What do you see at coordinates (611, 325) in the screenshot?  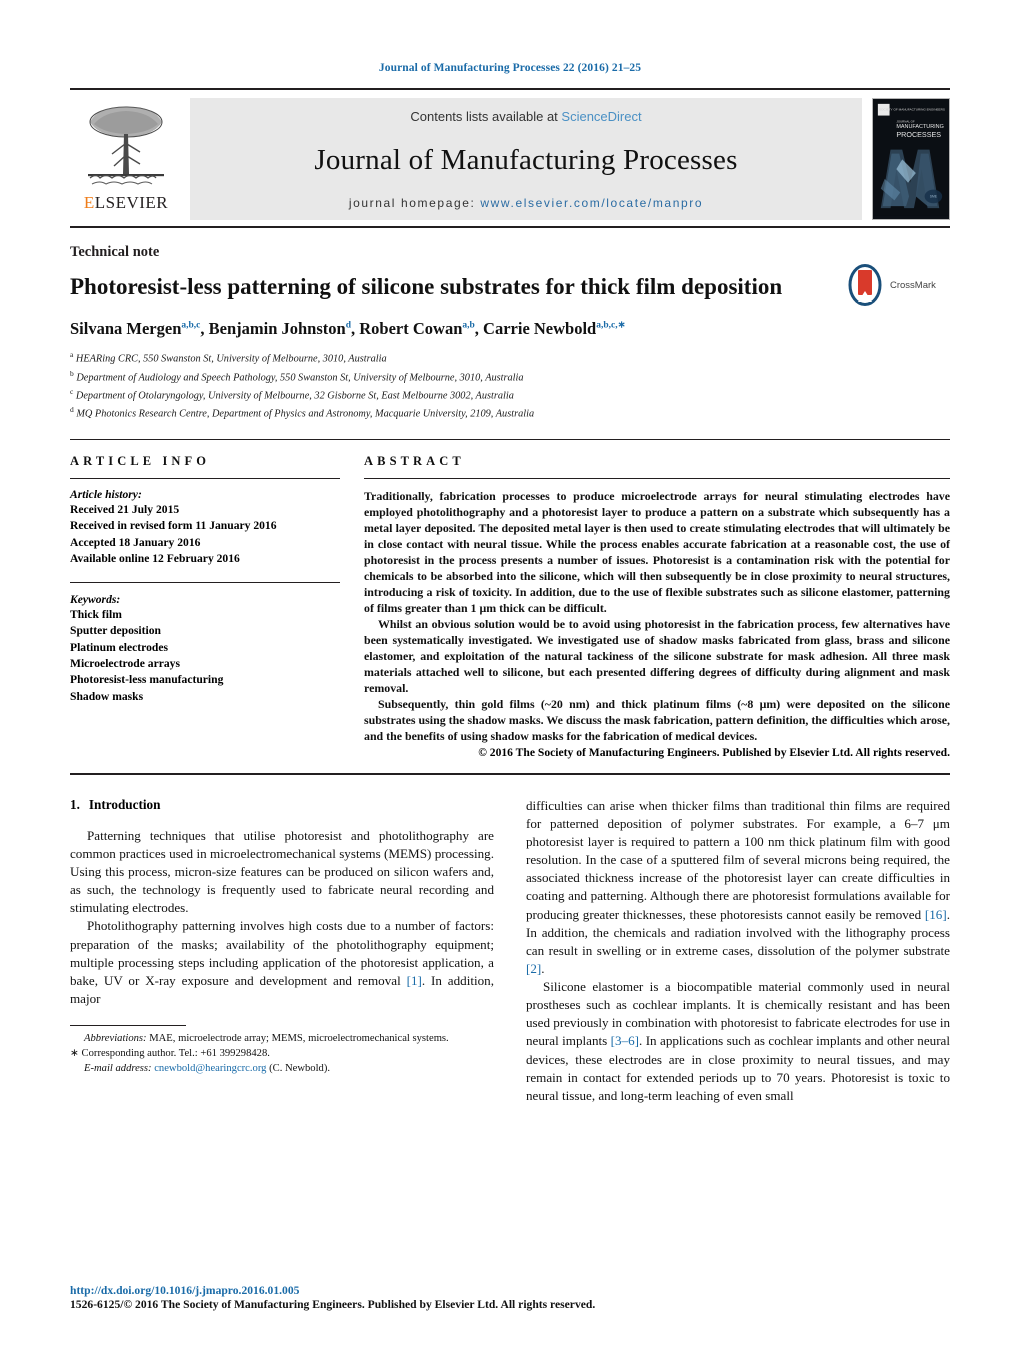 I see `author-affil-marker: a,b,c,∗` at bounding box center [611, 325].